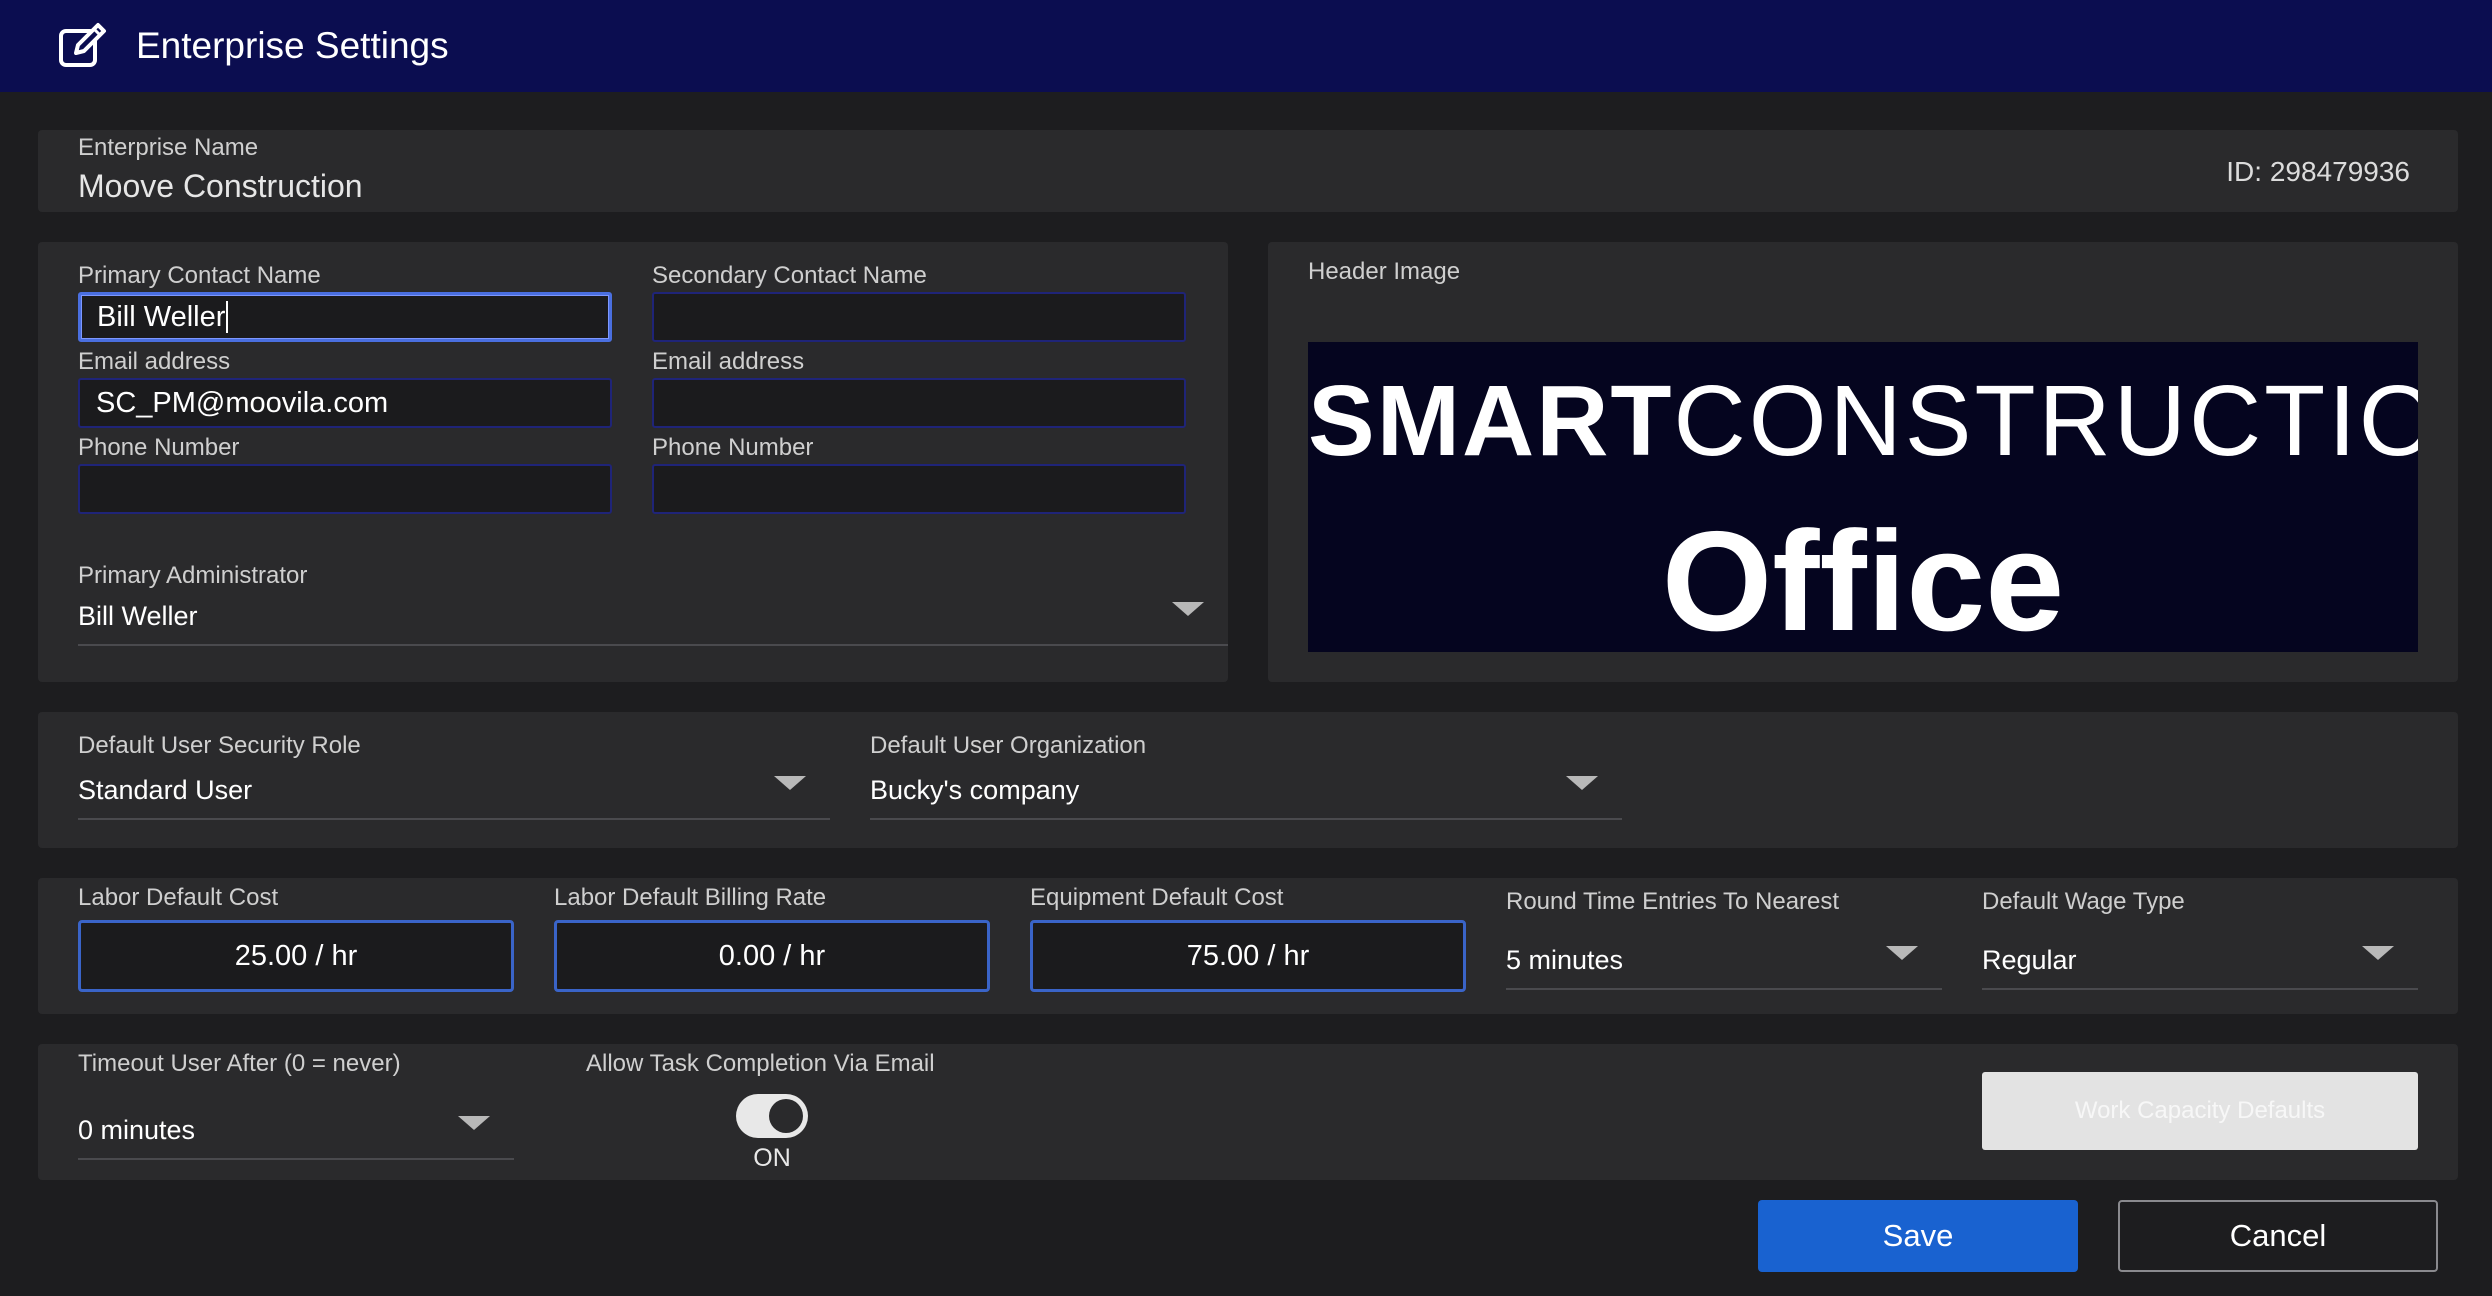 The image size is (2492, 1296). What do you see at coordinates (168, 147) in the screenshot?
I see `enterprise-name-label: Enterprise Name` at bounding box center [168, 147].